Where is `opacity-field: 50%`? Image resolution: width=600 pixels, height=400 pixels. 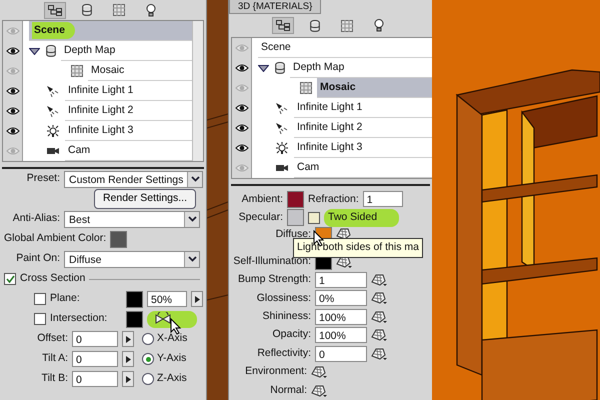 opacity-field: 50% is located at coordinates (167, 299).